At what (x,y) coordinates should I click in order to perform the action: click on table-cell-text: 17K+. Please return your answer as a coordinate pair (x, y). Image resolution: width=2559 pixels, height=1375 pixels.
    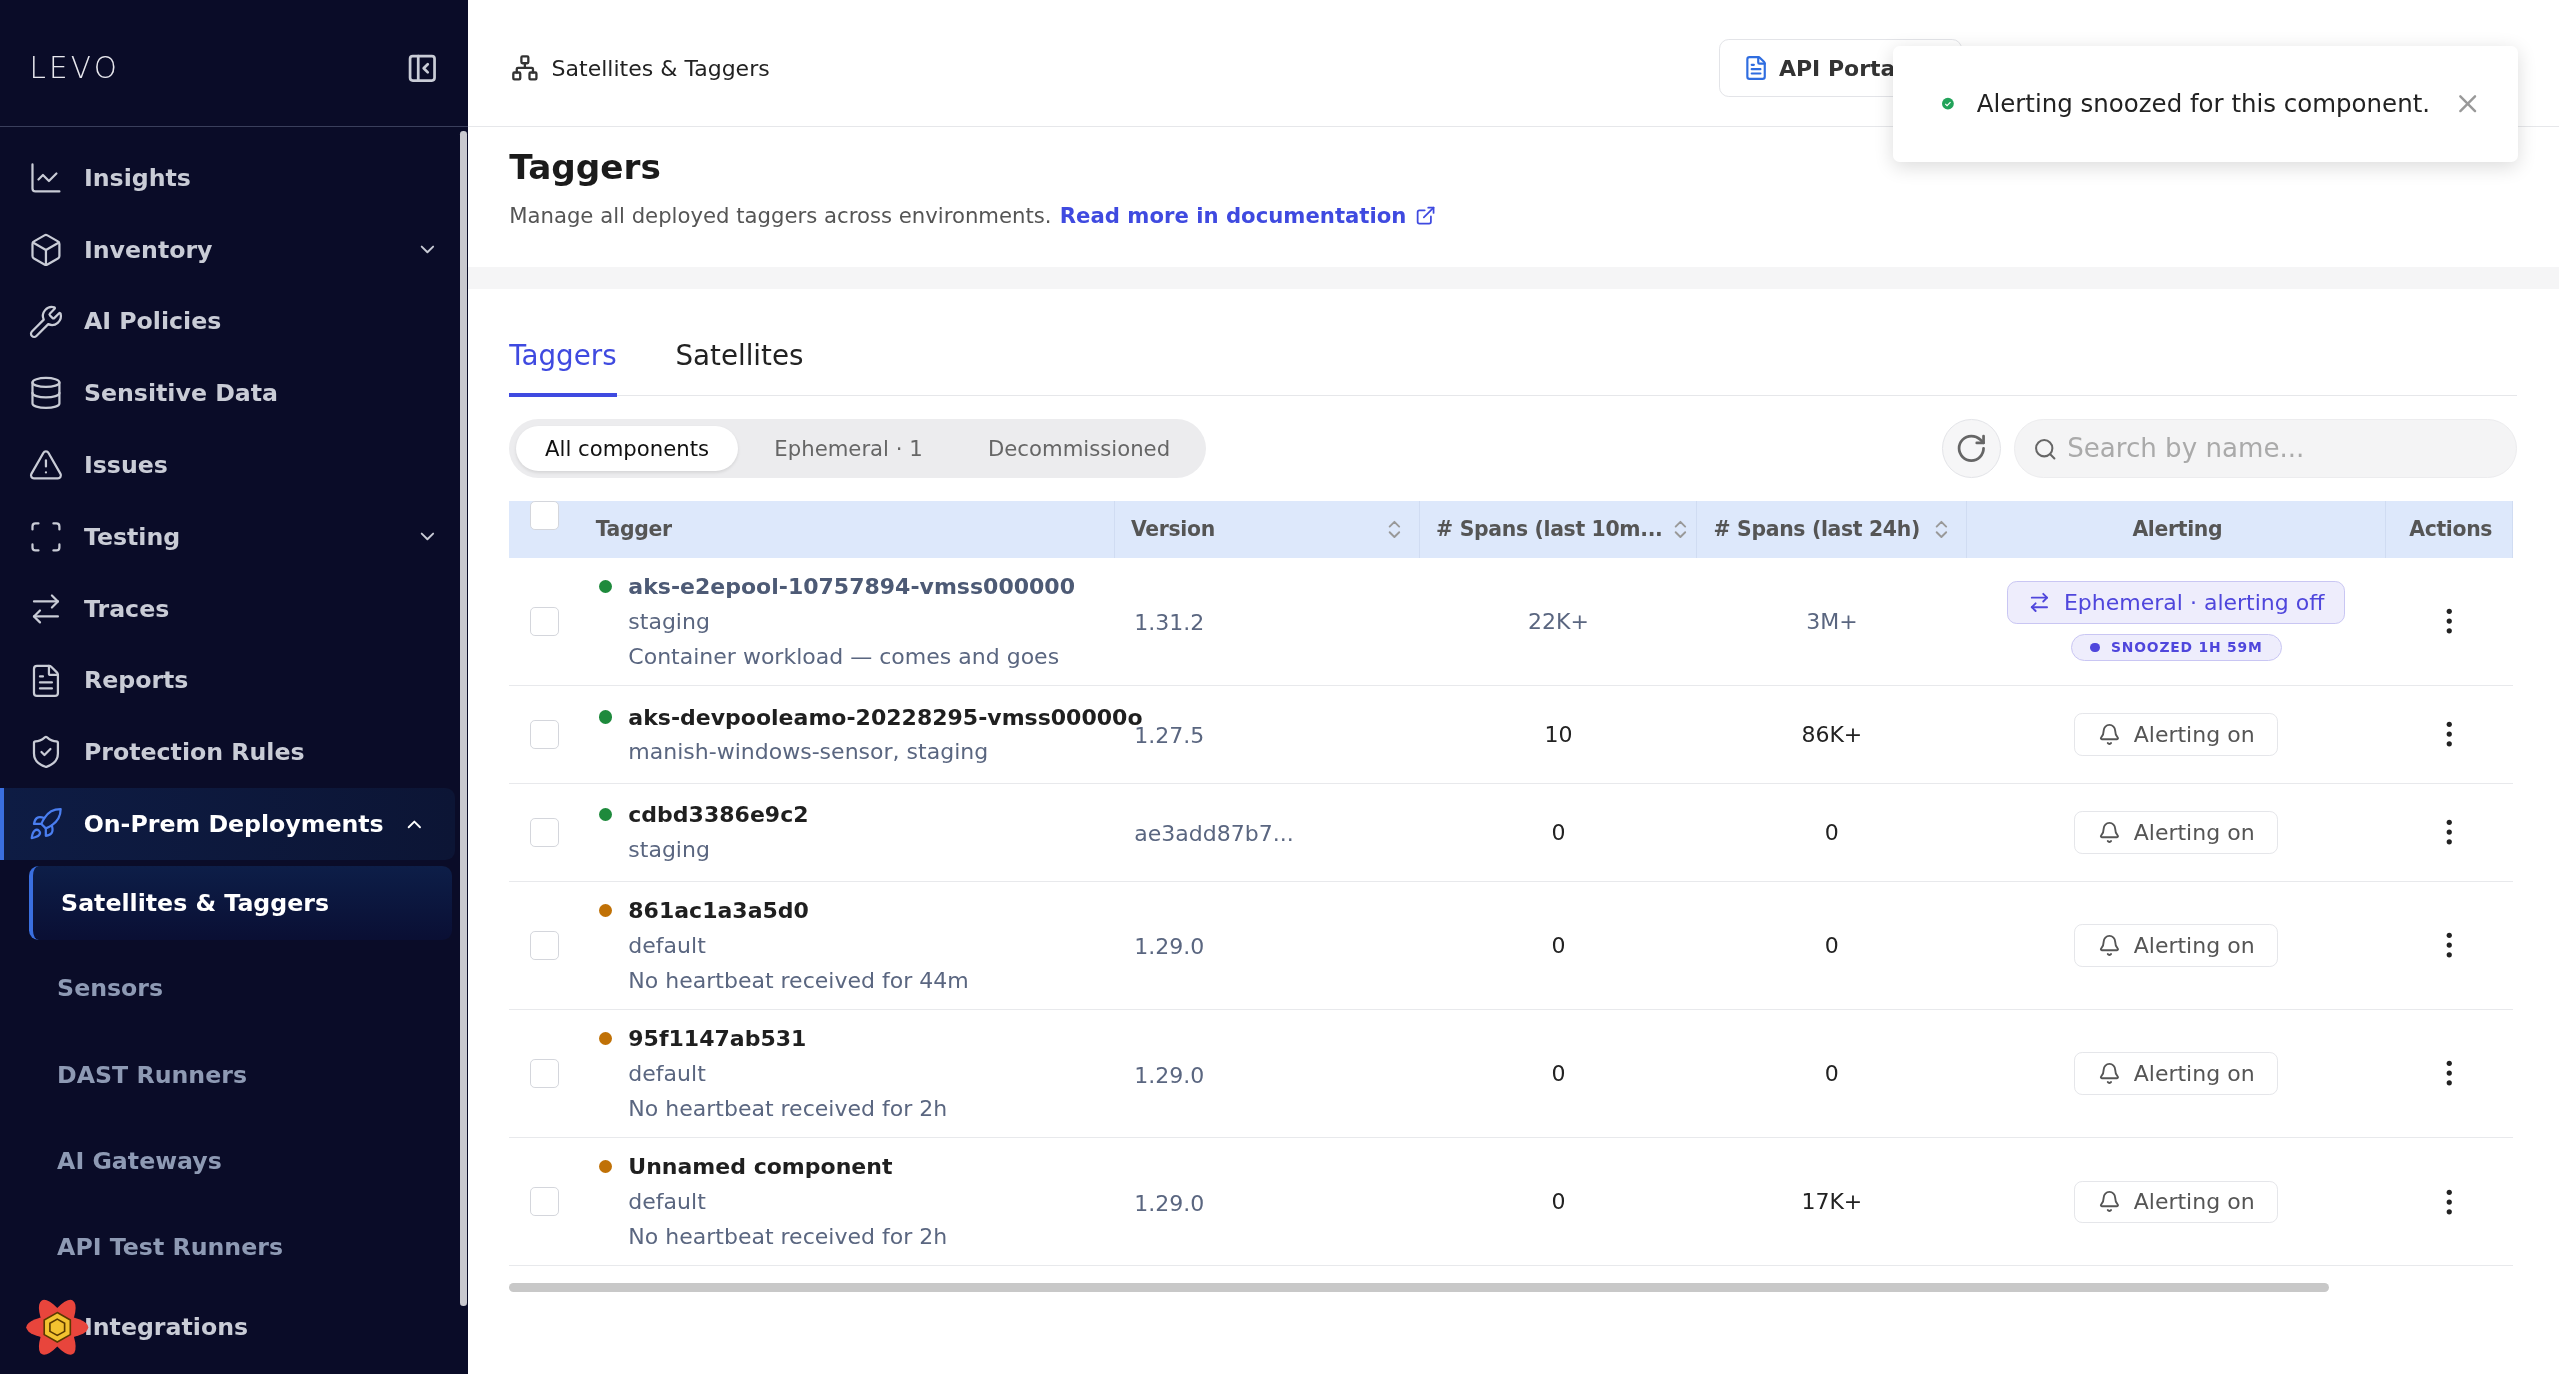
    Looking at the image, I should click on (1832, 1202).